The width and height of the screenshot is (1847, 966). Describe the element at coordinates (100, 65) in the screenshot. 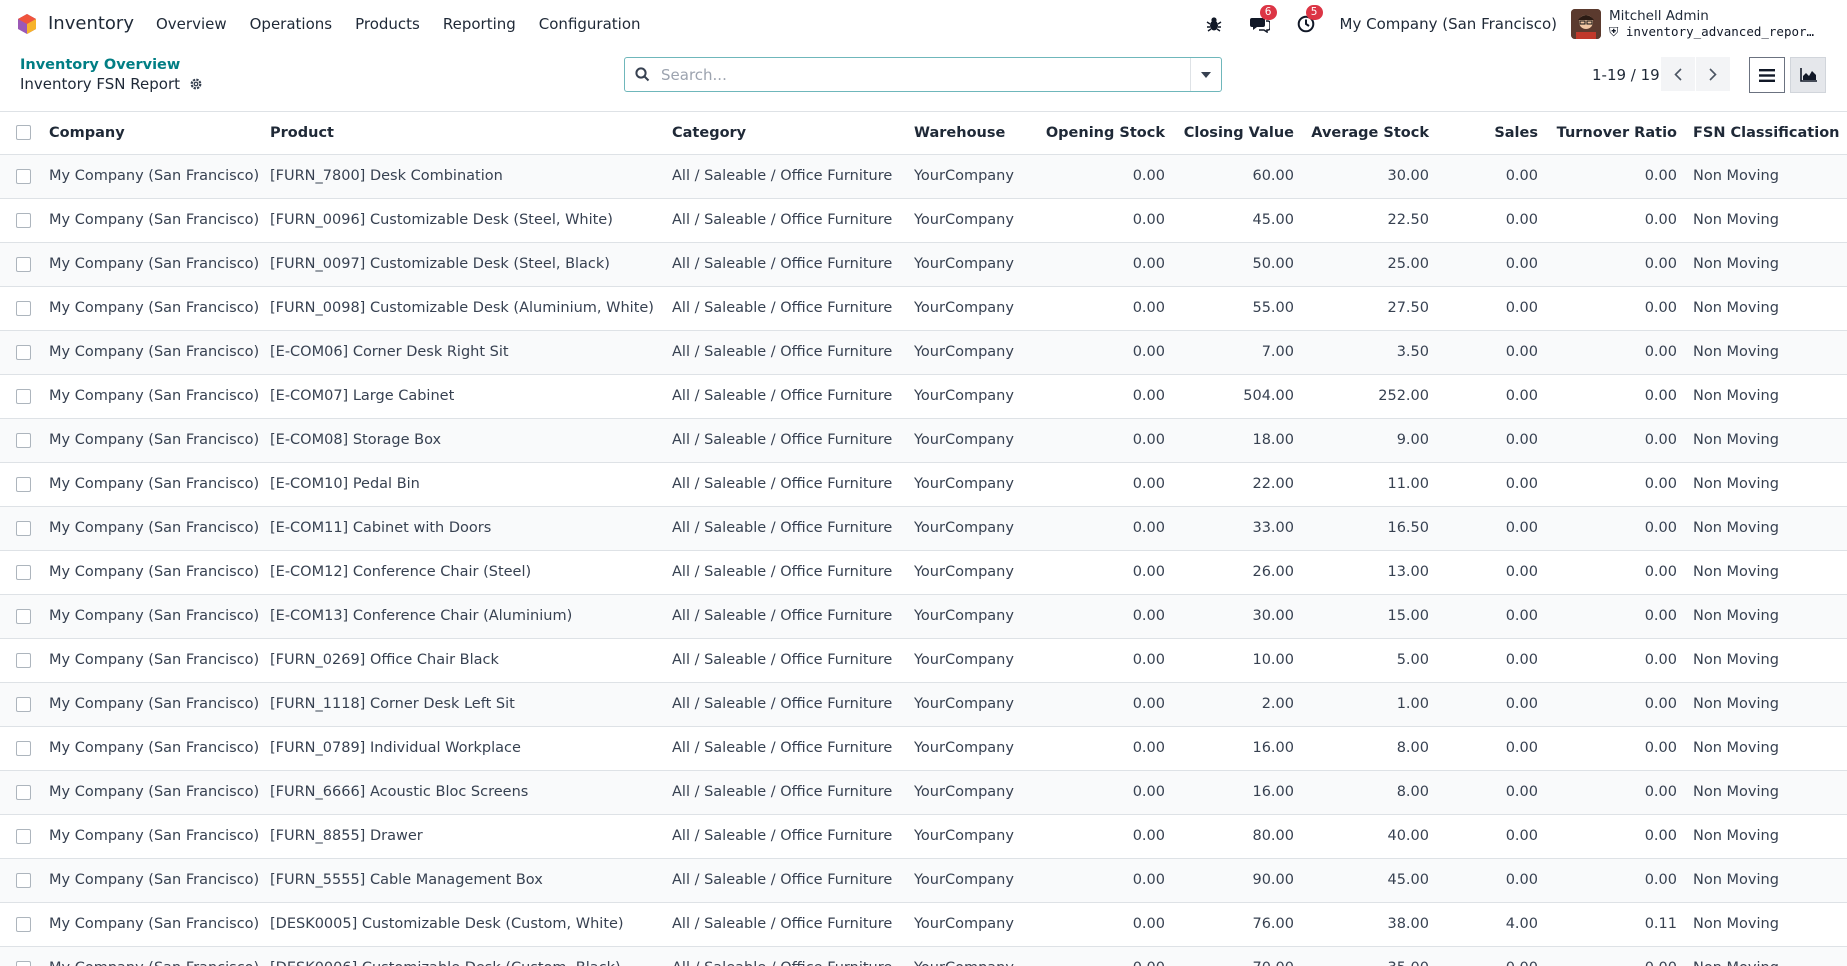

I see `breadcrumb-inventory-overview: Inventory Overview` at that location.